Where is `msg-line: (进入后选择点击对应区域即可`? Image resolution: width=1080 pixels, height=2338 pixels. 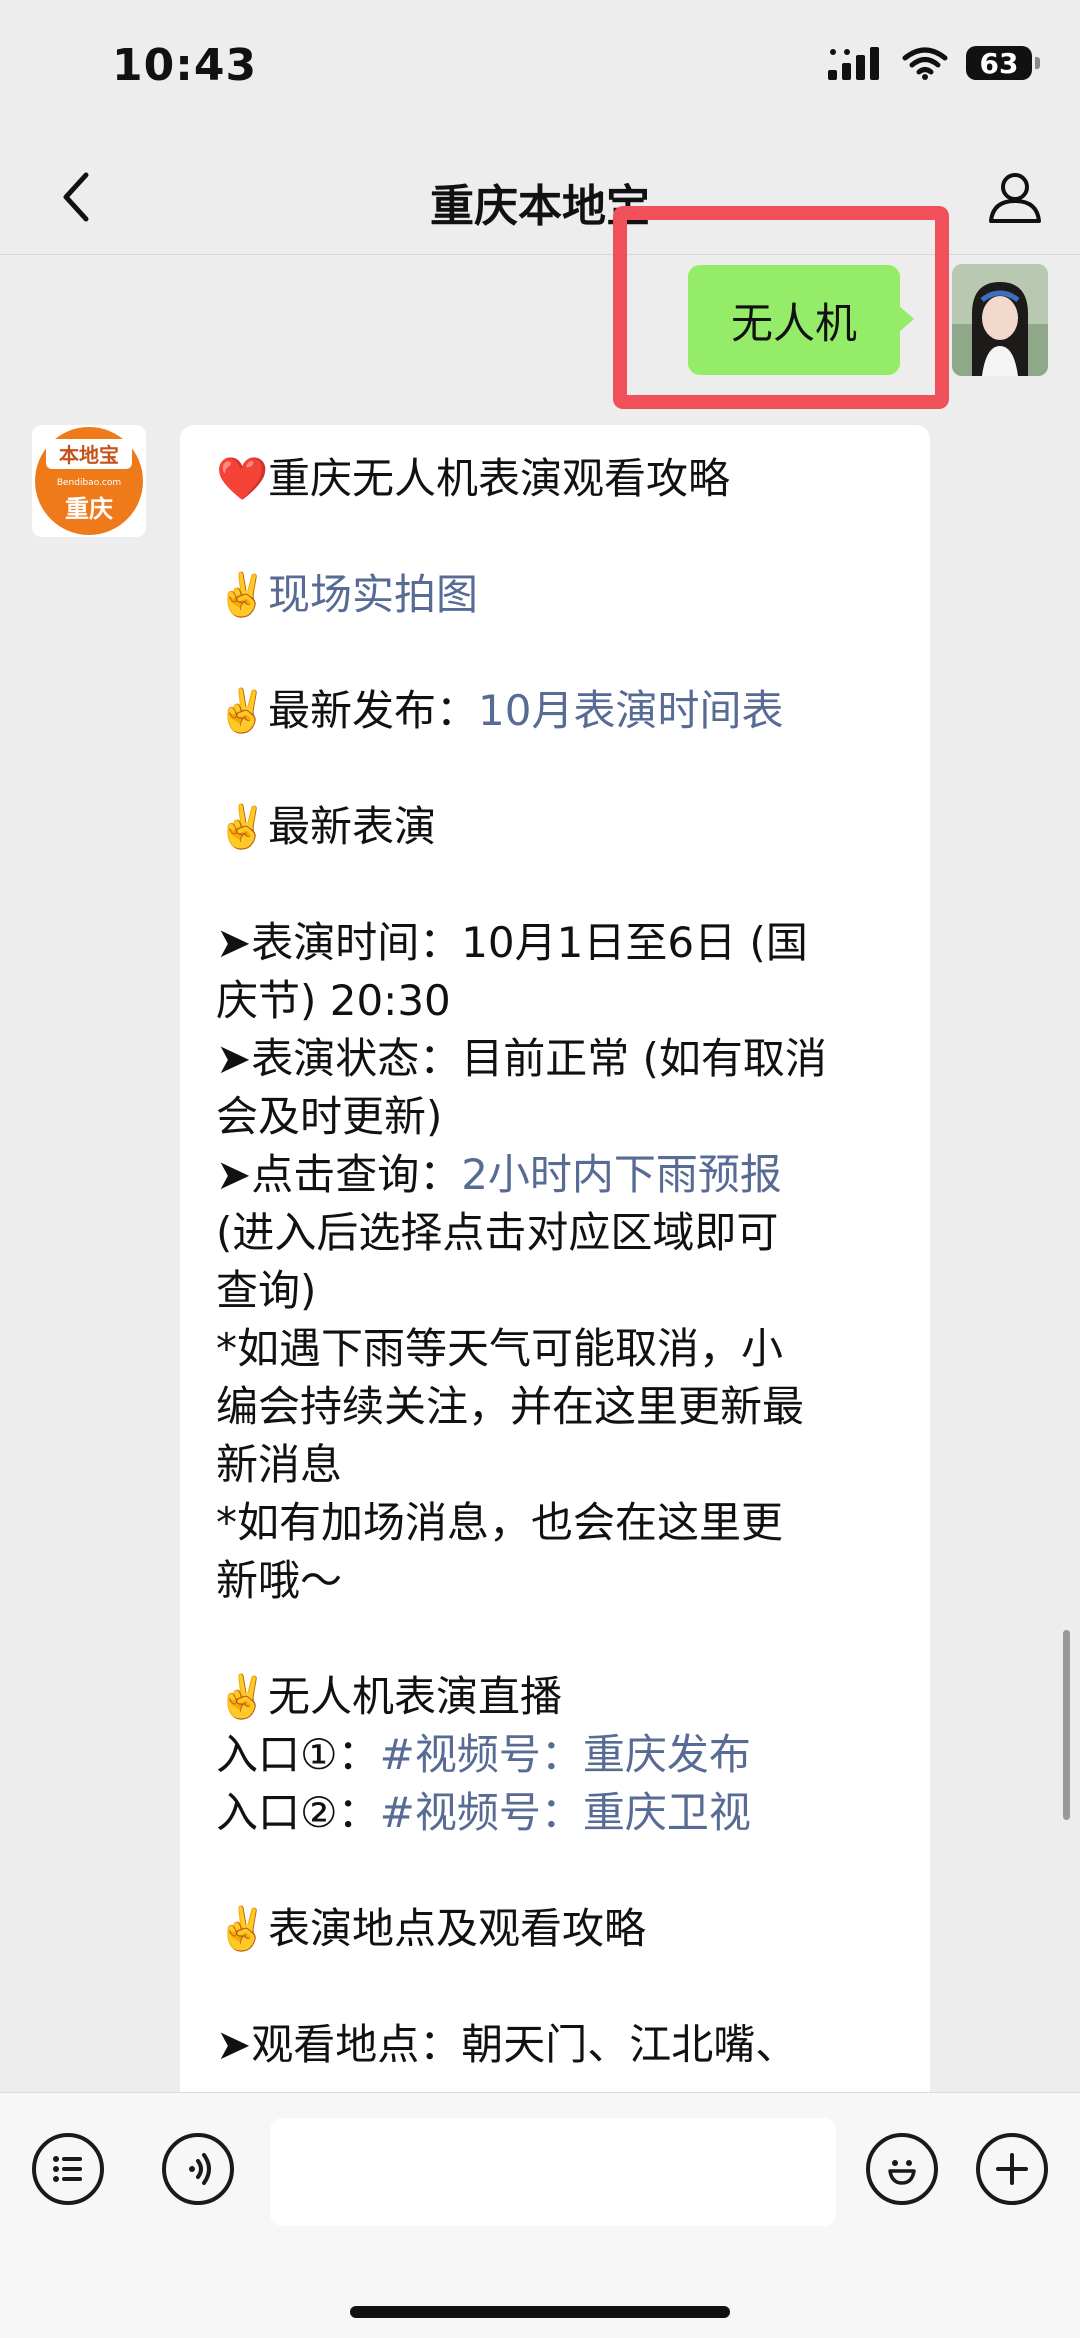 msg-line: (进入后选择点击对应区域即可 is located at coordinates (497, 1232).